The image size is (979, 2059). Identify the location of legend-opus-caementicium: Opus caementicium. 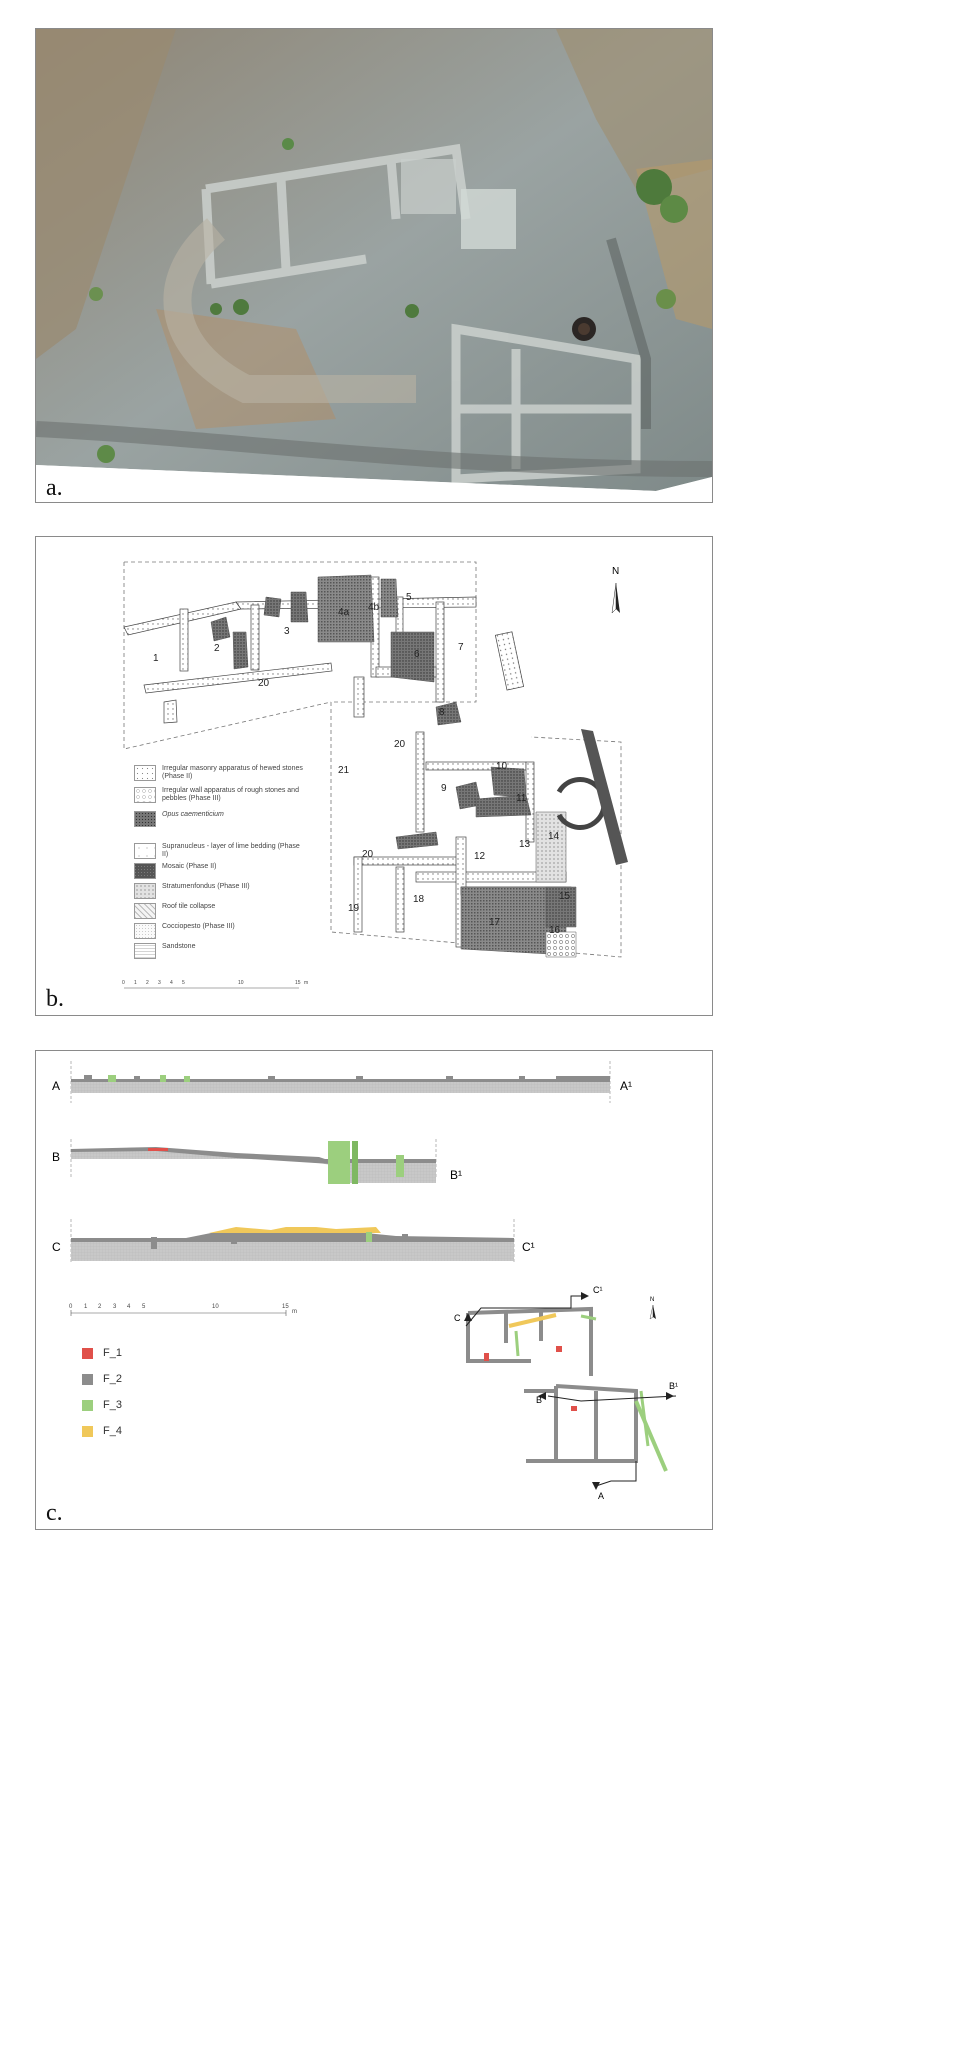
(219, 819).